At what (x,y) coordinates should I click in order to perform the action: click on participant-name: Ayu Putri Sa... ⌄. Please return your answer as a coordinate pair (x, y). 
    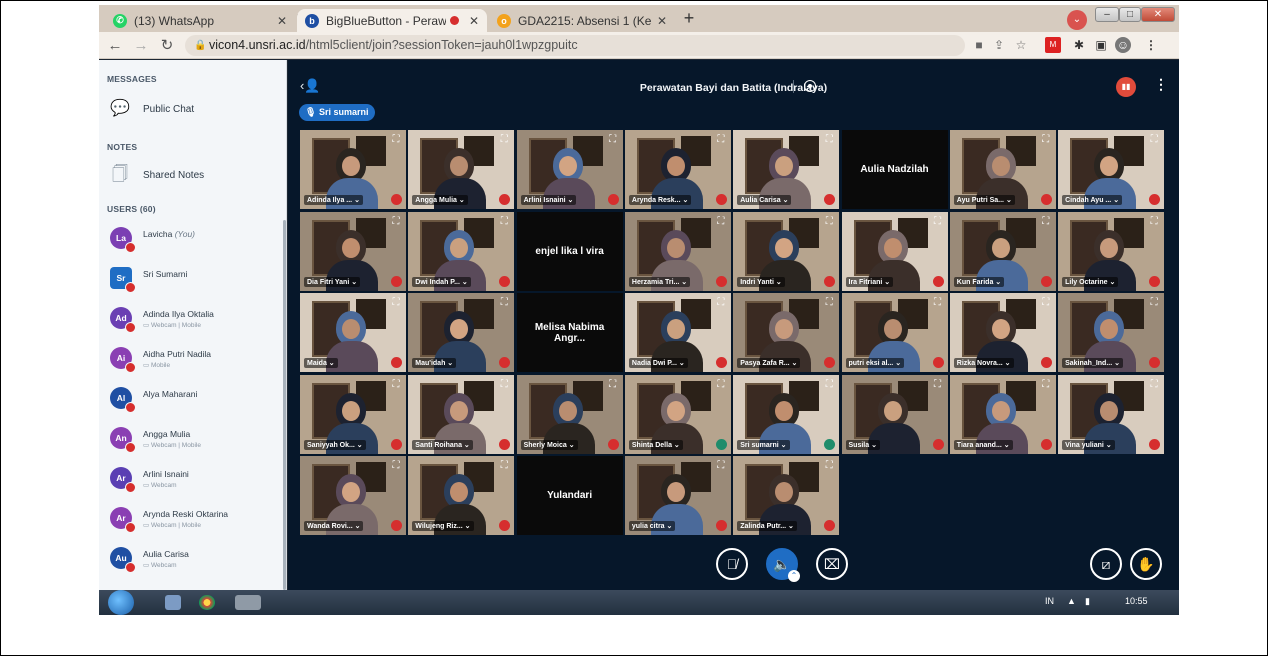
    Looking at the image, I should click on (984, 200).